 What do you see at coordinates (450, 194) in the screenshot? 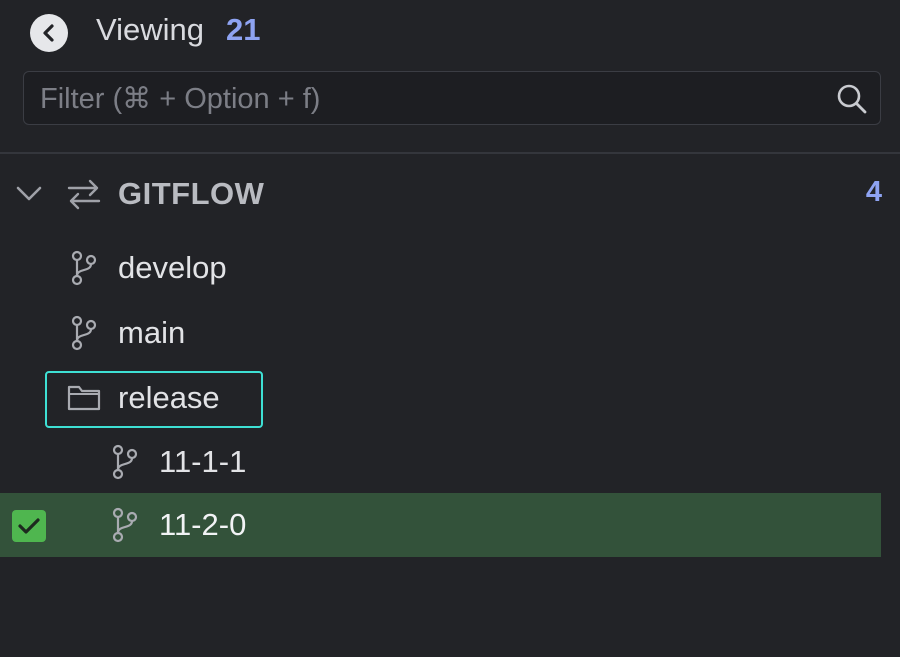
I see `group-row-gitflow: GITFLOW 4` at bounding box center [450, 194].